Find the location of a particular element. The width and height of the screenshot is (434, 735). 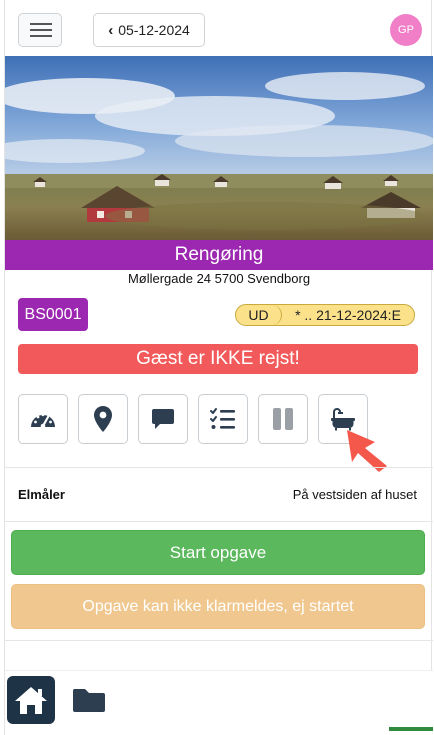

status-dates: * .. 21-12-2024:E is located at coordinates (348, 315).